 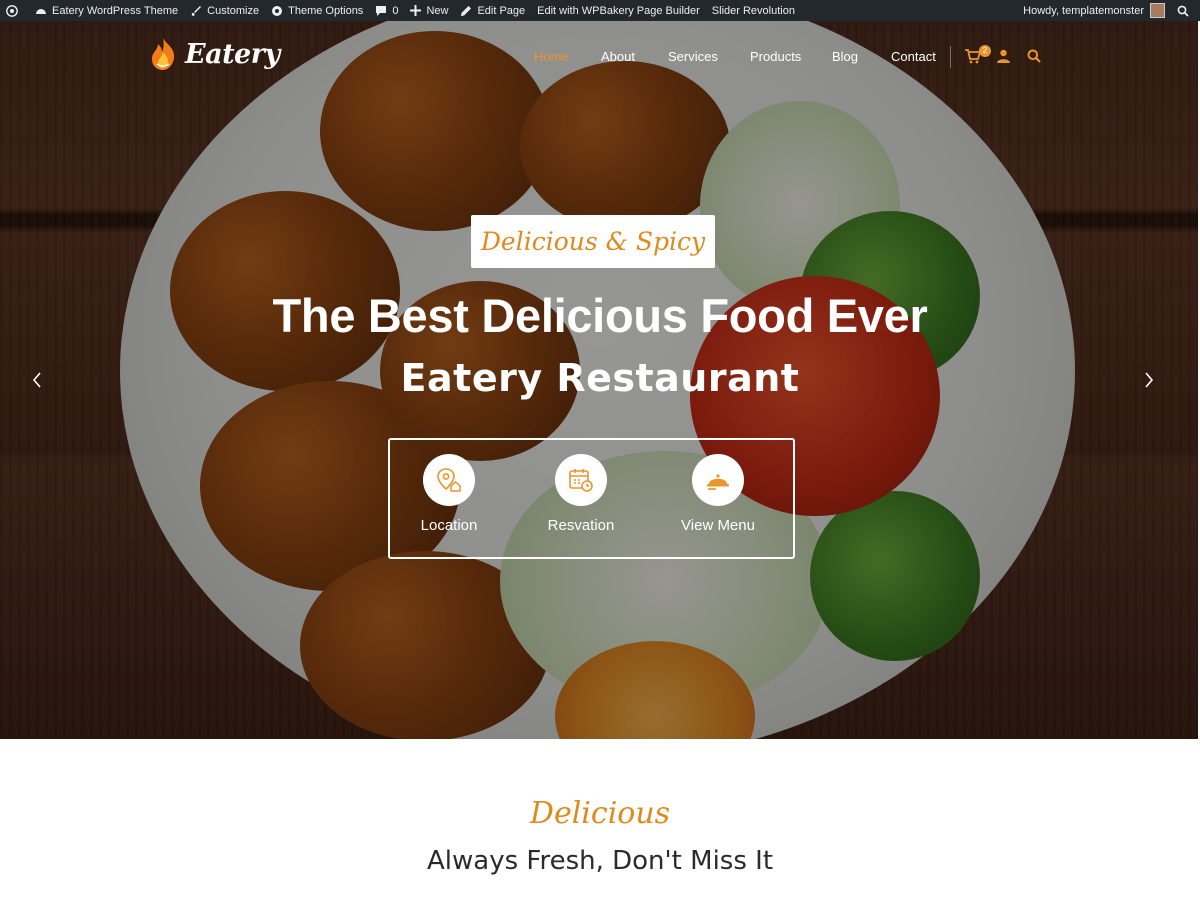 What do you see at coordinates (950, 57) in the screenshot?
I see `nav-divider` at bounding box center [950, 57].